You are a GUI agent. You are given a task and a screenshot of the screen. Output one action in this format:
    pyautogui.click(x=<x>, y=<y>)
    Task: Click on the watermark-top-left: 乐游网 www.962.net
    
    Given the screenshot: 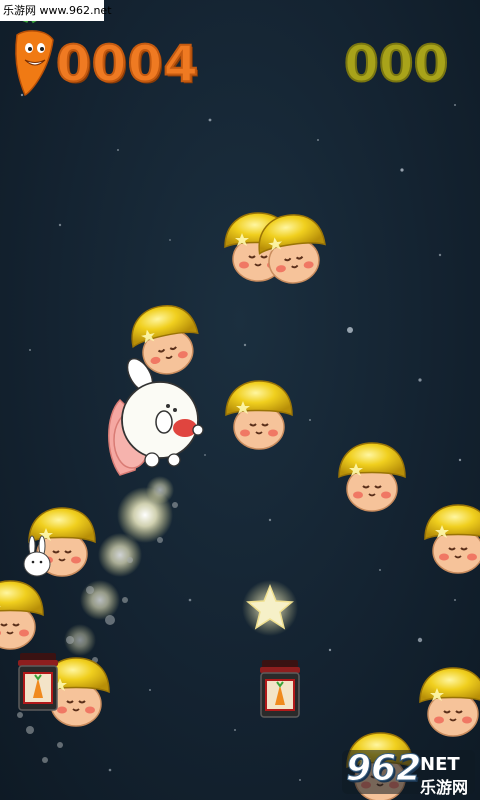 What is the action you would take?
    pyautogui.click(x=56, y=10)
    